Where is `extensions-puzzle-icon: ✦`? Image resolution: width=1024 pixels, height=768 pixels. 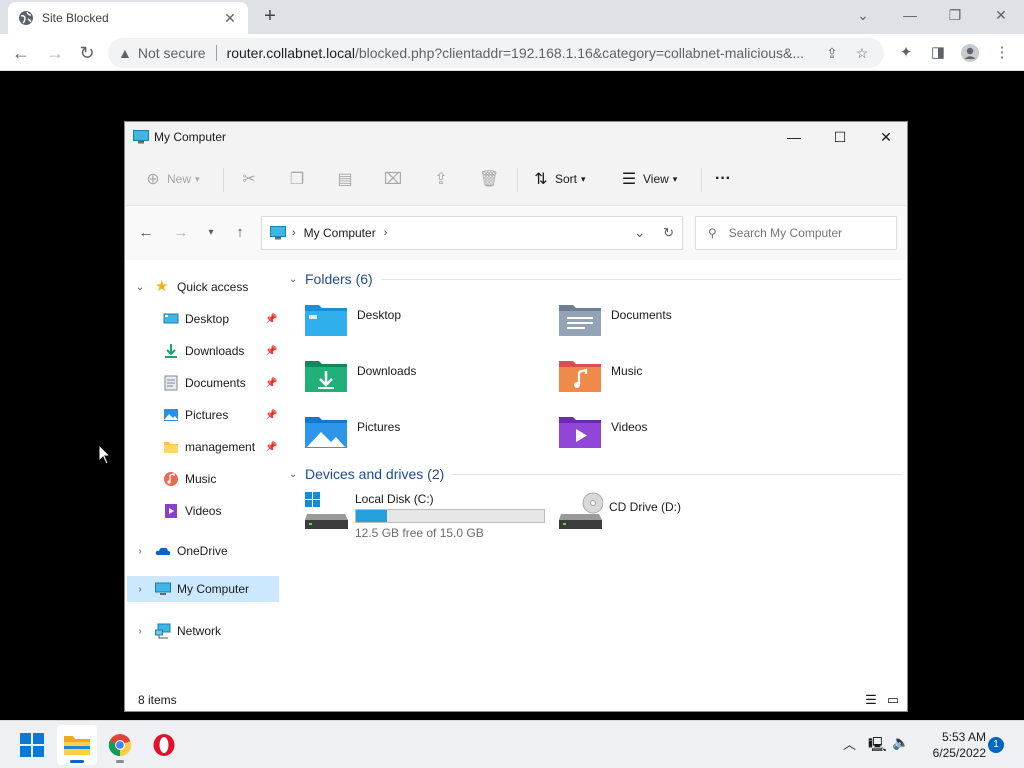
extensions-puzzle-icon: ✦ is located at coordinates (906, 53).